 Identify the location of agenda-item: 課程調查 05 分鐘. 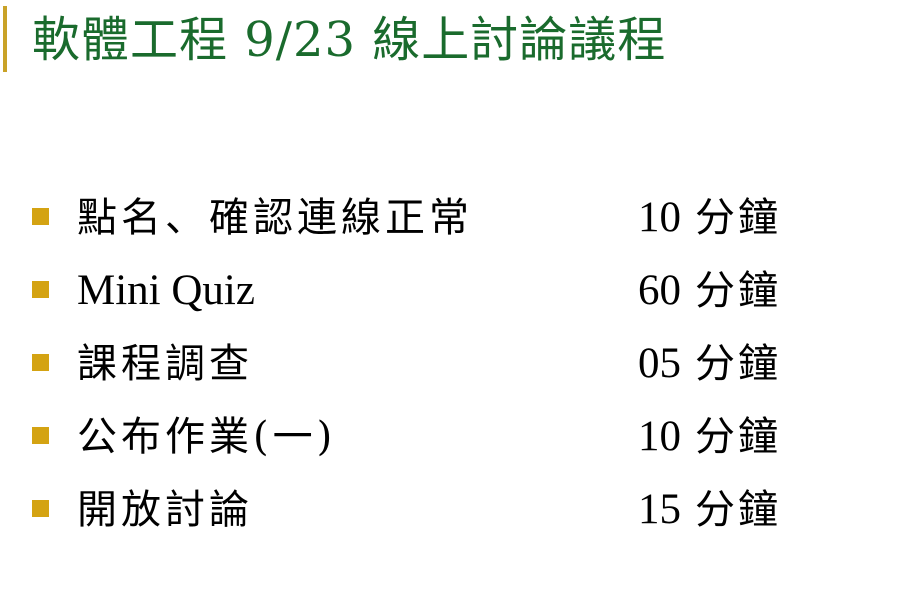
(450, 365).